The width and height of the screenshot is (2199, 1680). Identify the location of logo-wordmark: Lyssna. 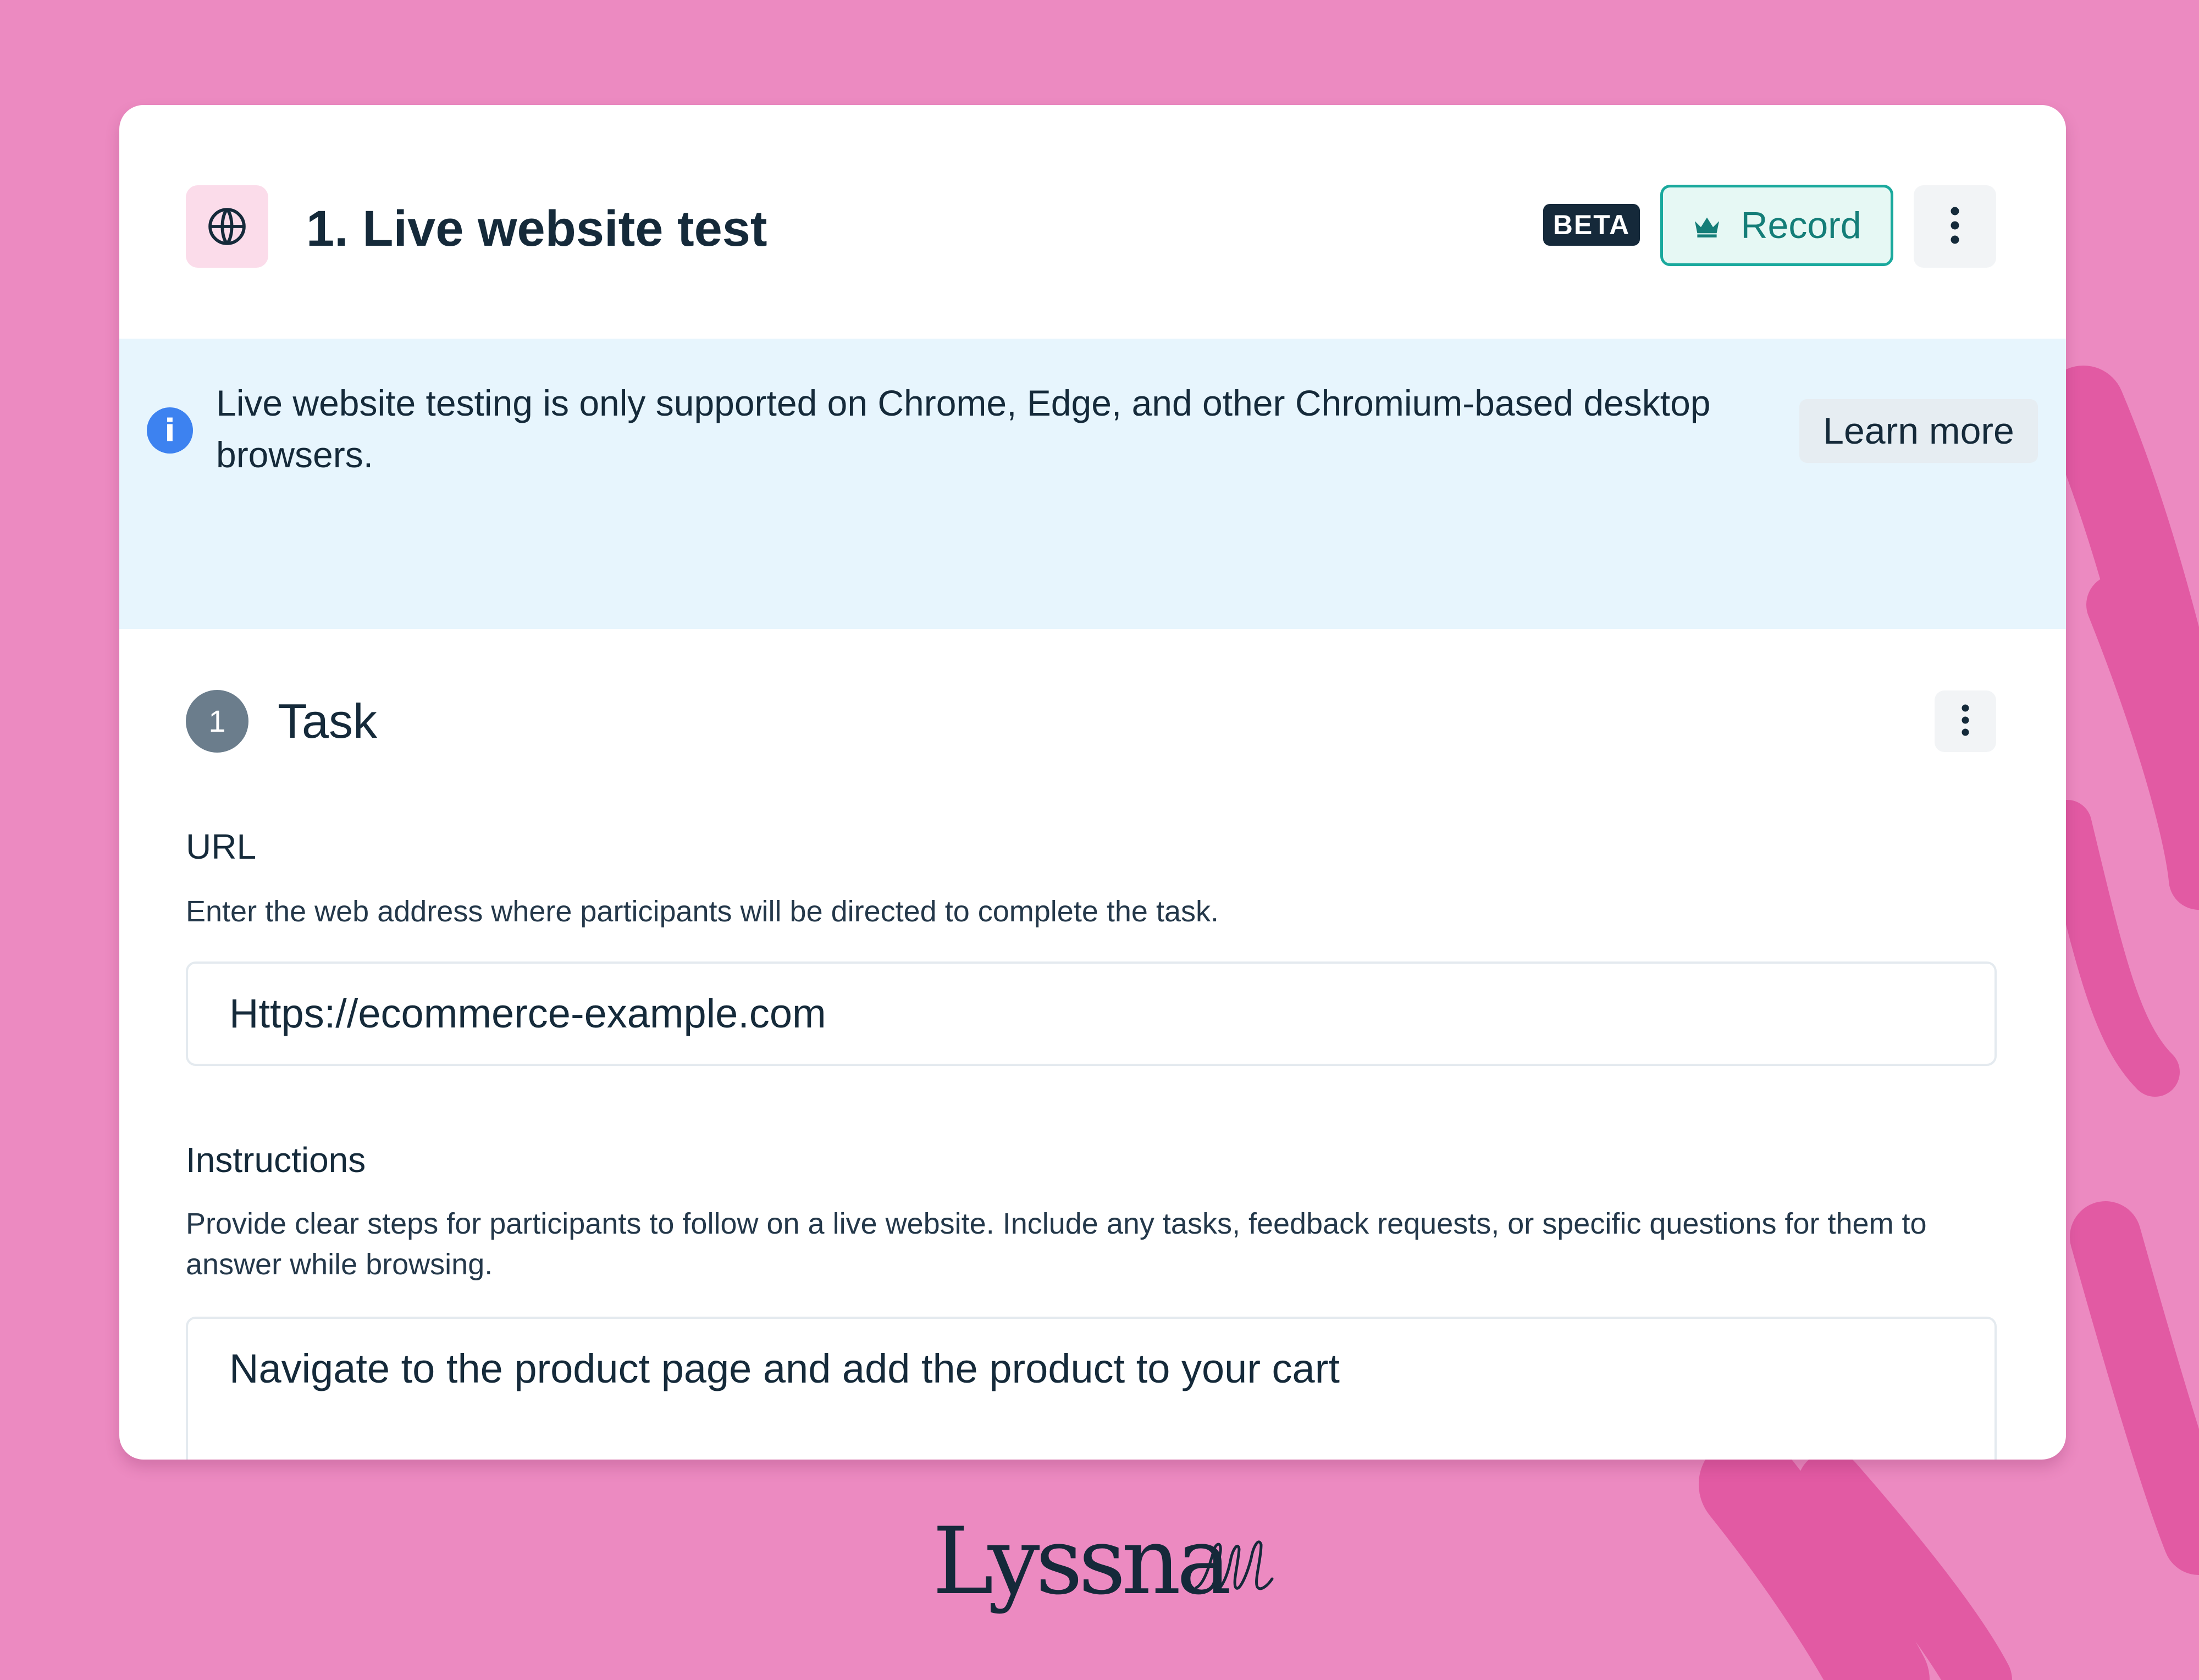
(1081, 1561).